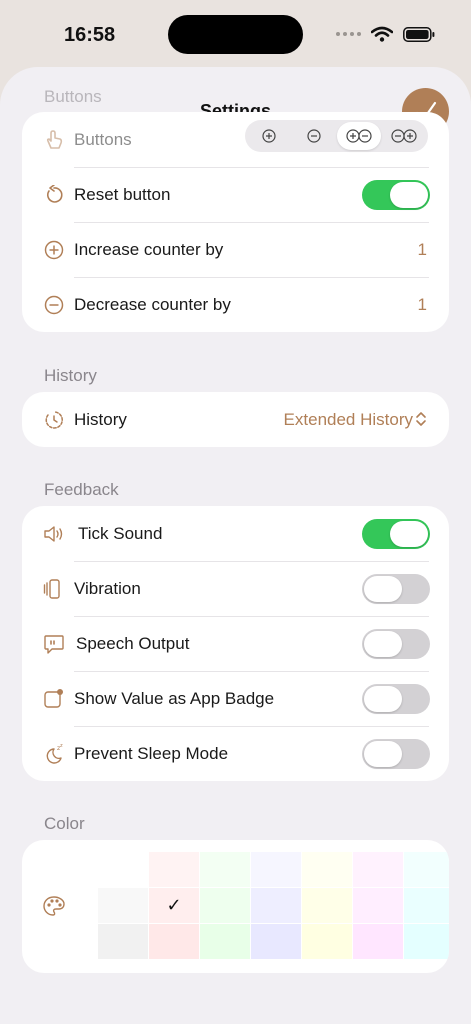 The width and height of the screenshot is (471, 1024). I want to click on speech-output-label: Speech Output, so click(133, 643).